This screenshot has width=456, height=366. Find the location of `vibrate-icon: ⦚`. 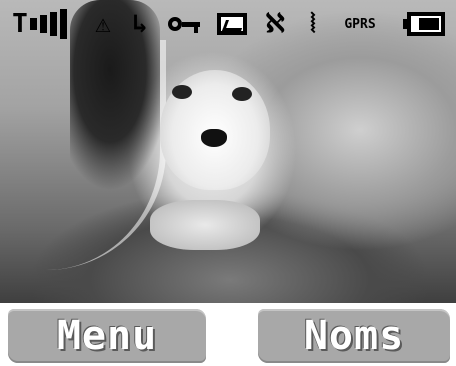

vibrate-icon: ⦚ is located at coordinates (313, 24).